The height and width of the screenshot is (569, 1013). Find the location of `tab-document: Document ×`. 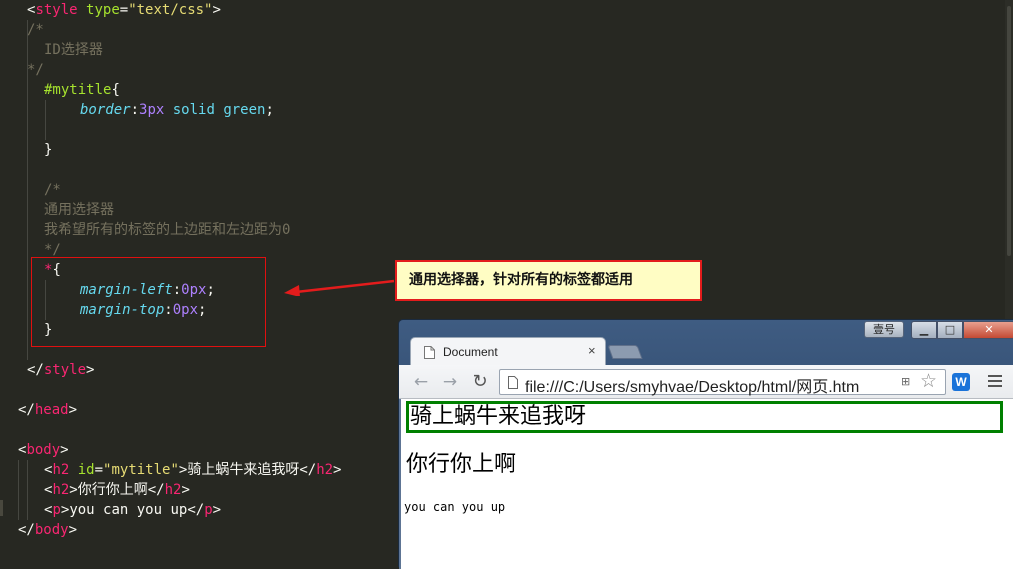

tab-document: Document × is located at coordinates (508, 351).